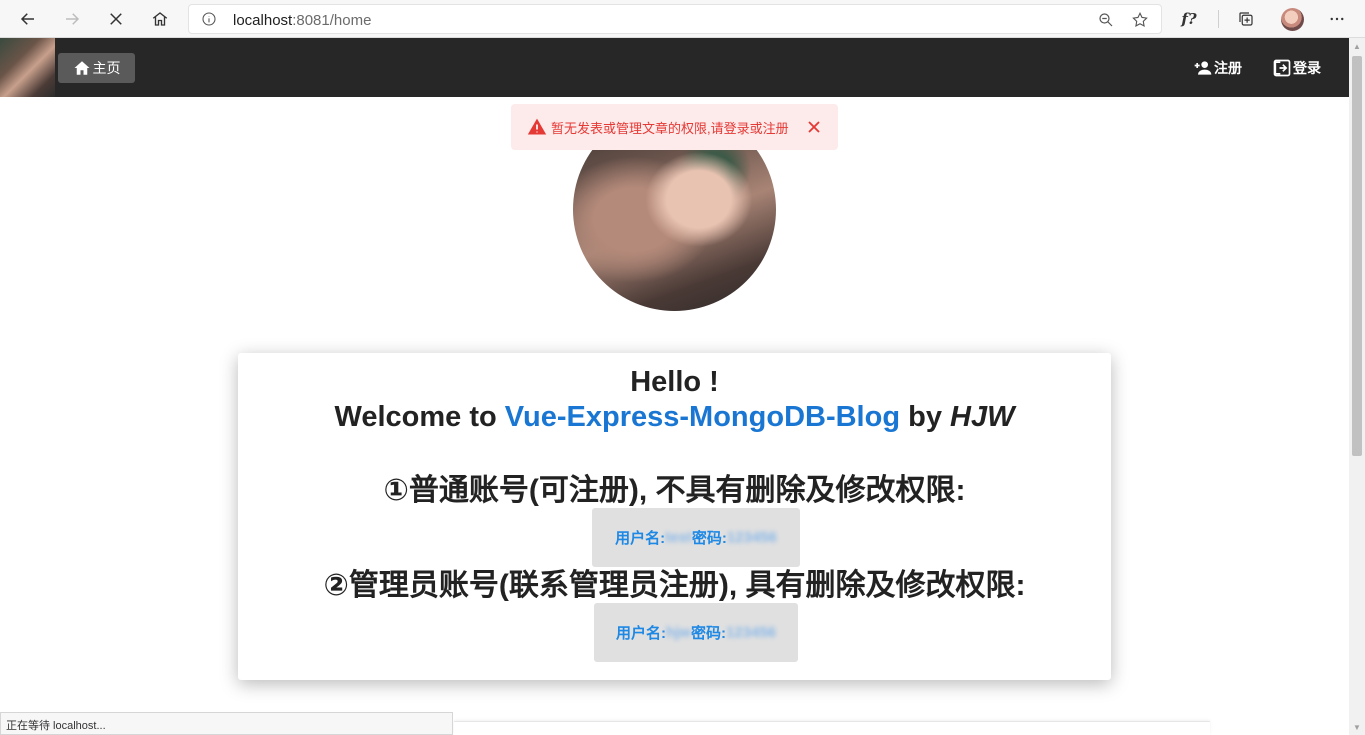  I want to click on login-button: 登录, so click(1296, 68).